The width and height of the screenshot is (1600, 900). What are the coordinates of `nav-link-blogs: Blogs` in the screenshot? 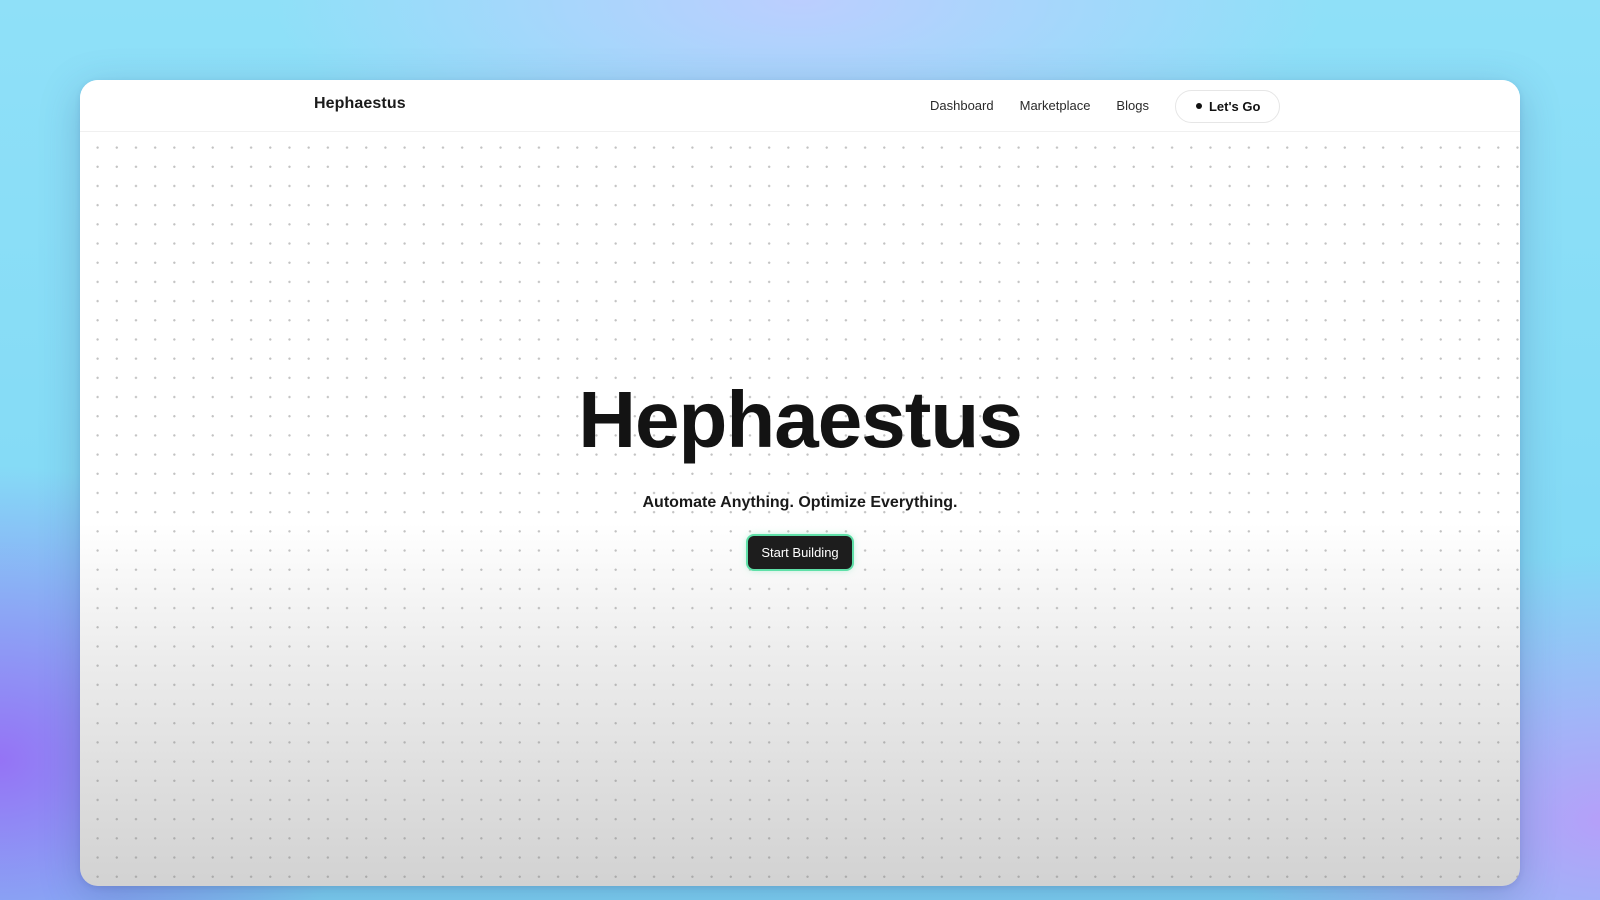 It's located at (1132, 106).